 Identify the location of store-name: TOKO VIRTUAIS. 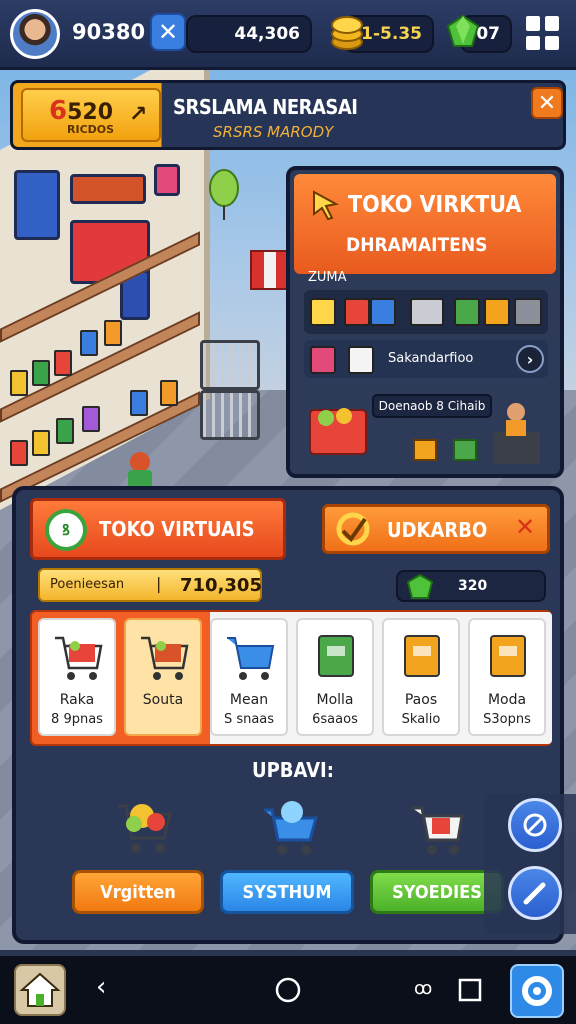
(177, 529).